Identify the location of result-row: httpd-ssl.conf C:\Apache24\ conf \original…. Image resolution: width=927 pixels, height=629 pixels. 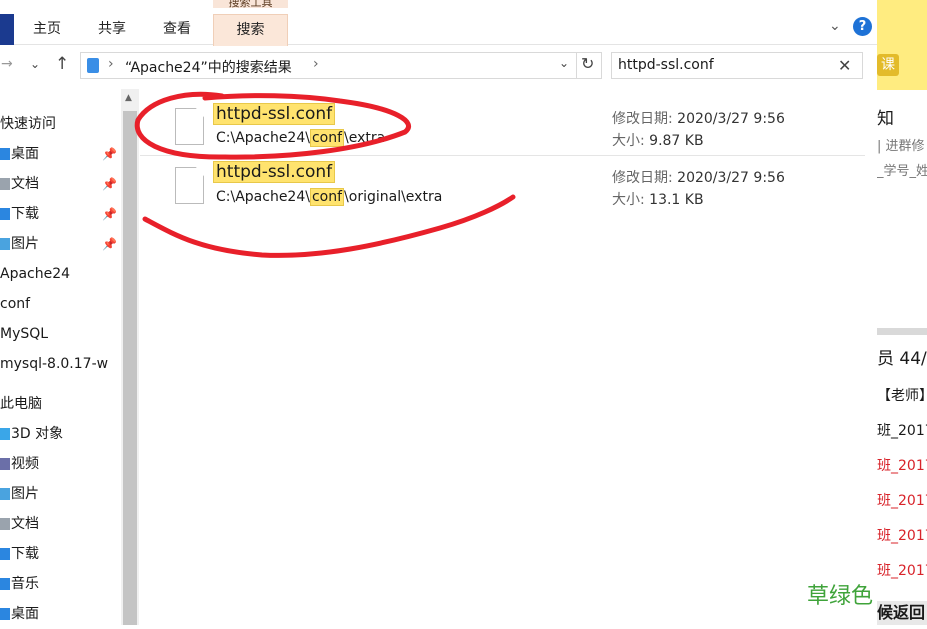
(502, 187).